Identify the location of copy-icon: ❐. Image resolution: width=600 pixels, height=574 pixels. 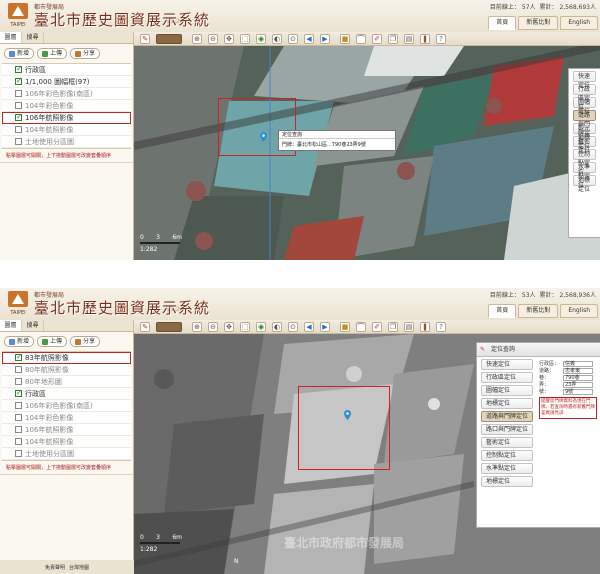
(393, 39).